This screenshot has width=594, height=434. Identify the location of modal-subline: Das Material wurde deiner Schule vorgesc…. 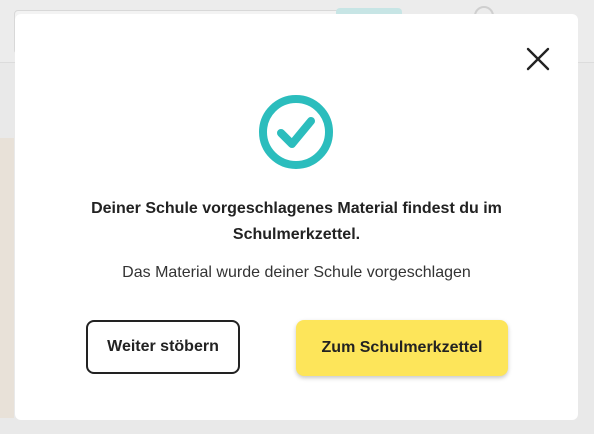
(296, 272).